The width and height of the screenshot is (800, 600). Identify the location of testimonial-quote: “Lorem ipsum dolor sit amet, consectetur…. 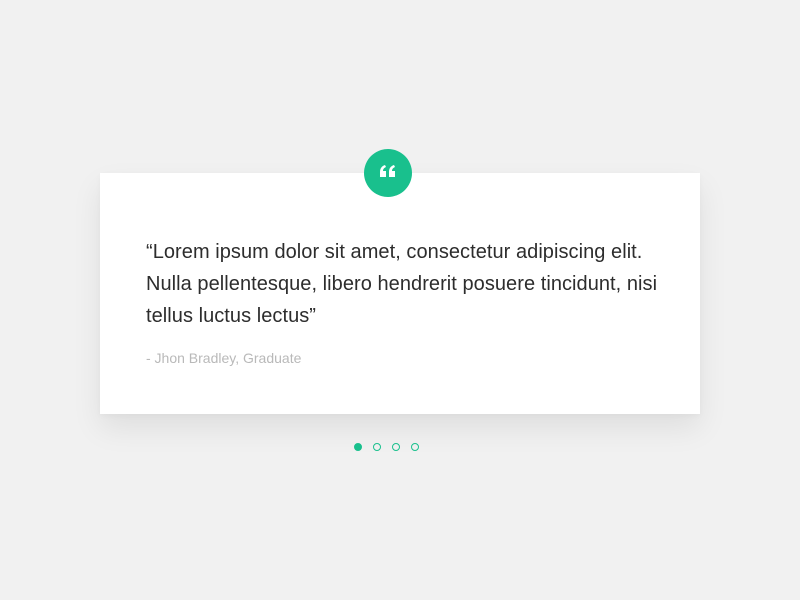
(402, 284).